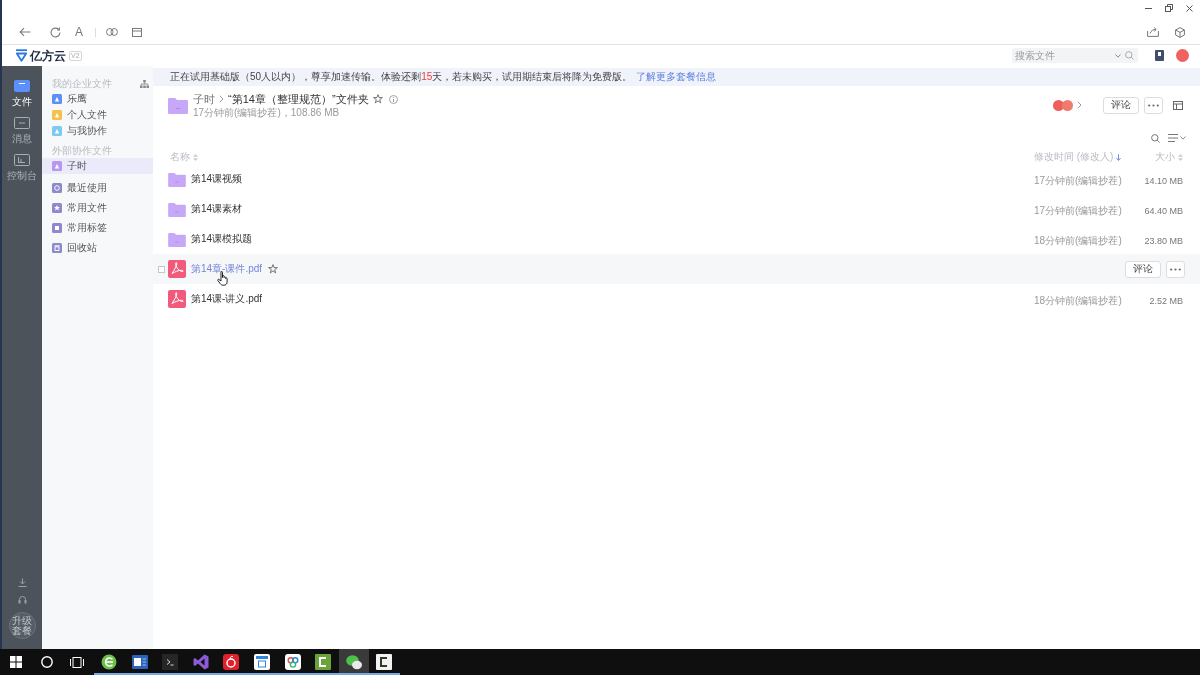 The height and width of the screenshot is (675, 1200). Describe the element at coordinates (22, 86) in the screenshot. I see `file-card-icon` at that location.